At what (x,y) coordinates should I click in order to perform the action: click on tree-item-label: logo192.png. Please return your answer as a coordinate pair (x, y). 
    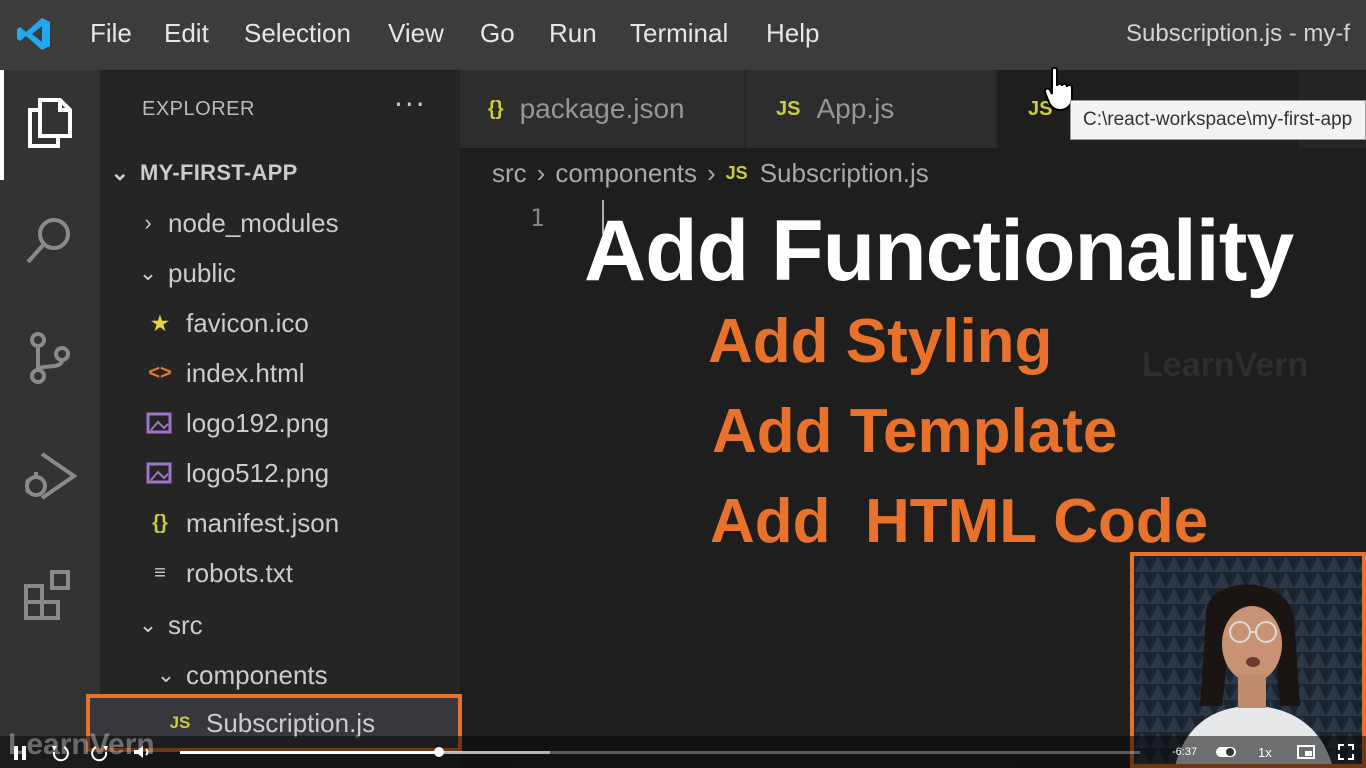
    Looking at the image, I should click on (258, 422).